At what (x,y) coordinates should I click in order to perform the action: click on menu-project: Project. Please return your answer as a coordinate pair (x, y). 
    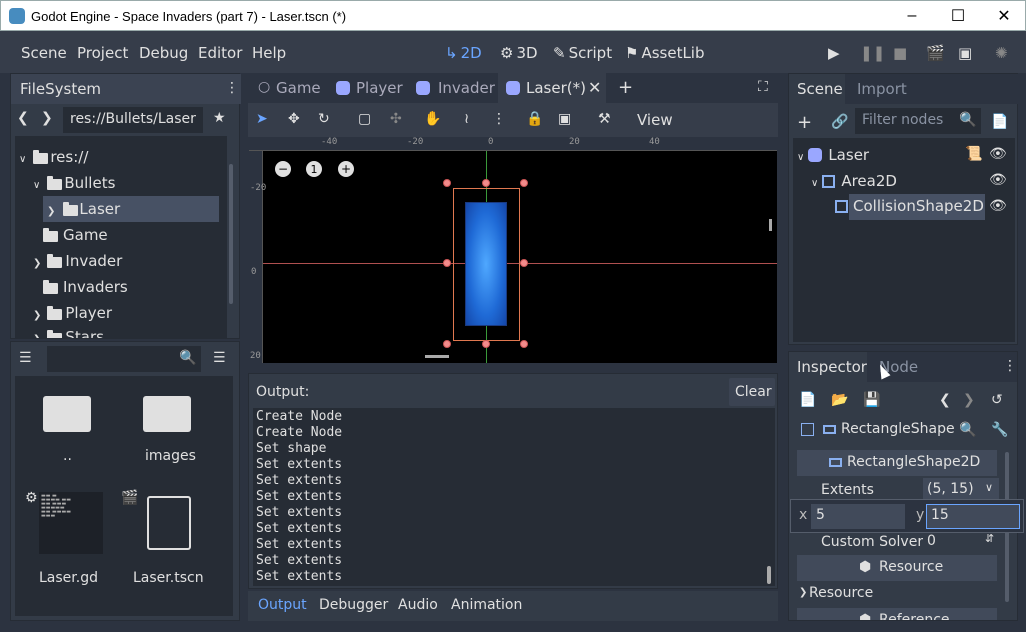
    Looking at the image, I should click on (102, 53).